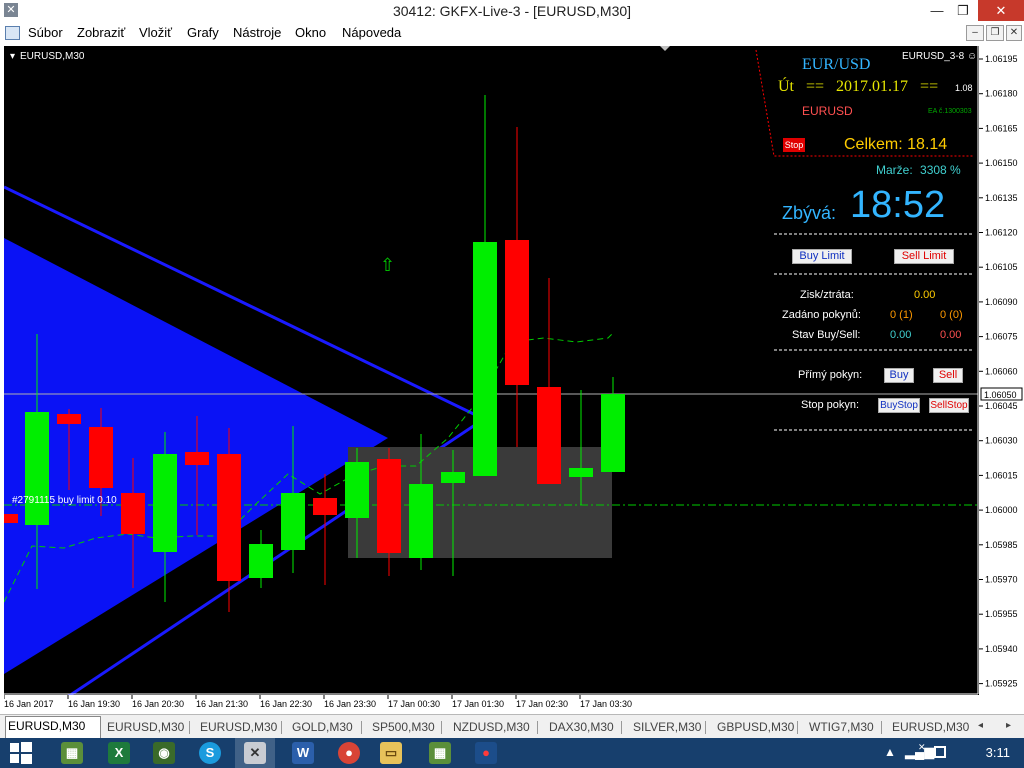  I want to click on remaining-label: Zbývá:, so click(809, 213).